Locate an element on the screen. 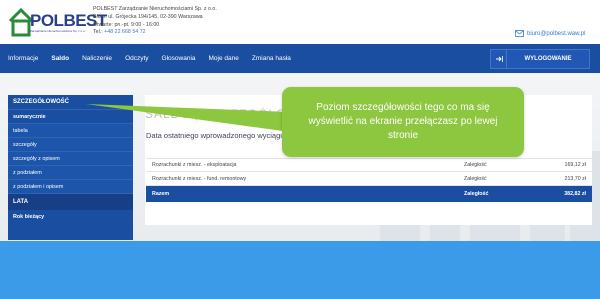  nav-saldo: Saldo is located at coordinates (60, 58).